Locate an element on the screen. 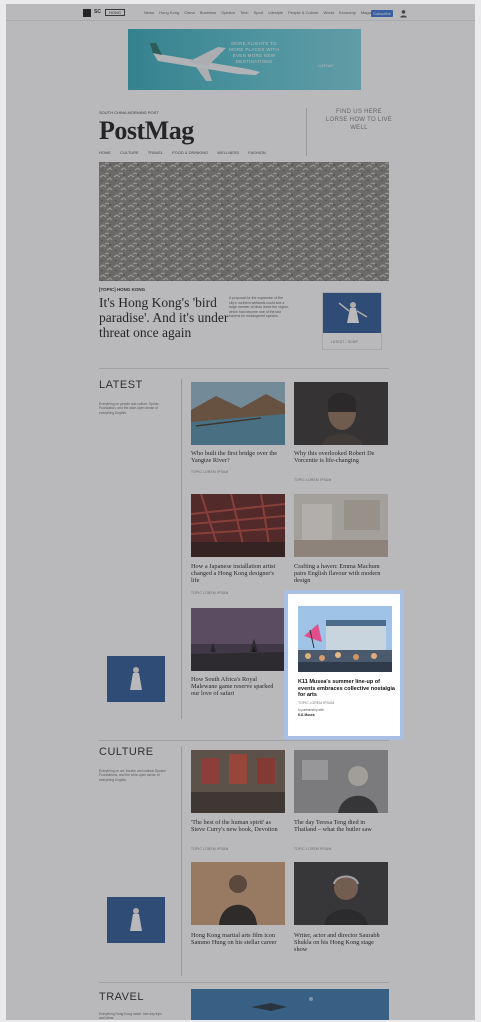  travel-heading: TRAVEL is located at coordinates (121, 997).